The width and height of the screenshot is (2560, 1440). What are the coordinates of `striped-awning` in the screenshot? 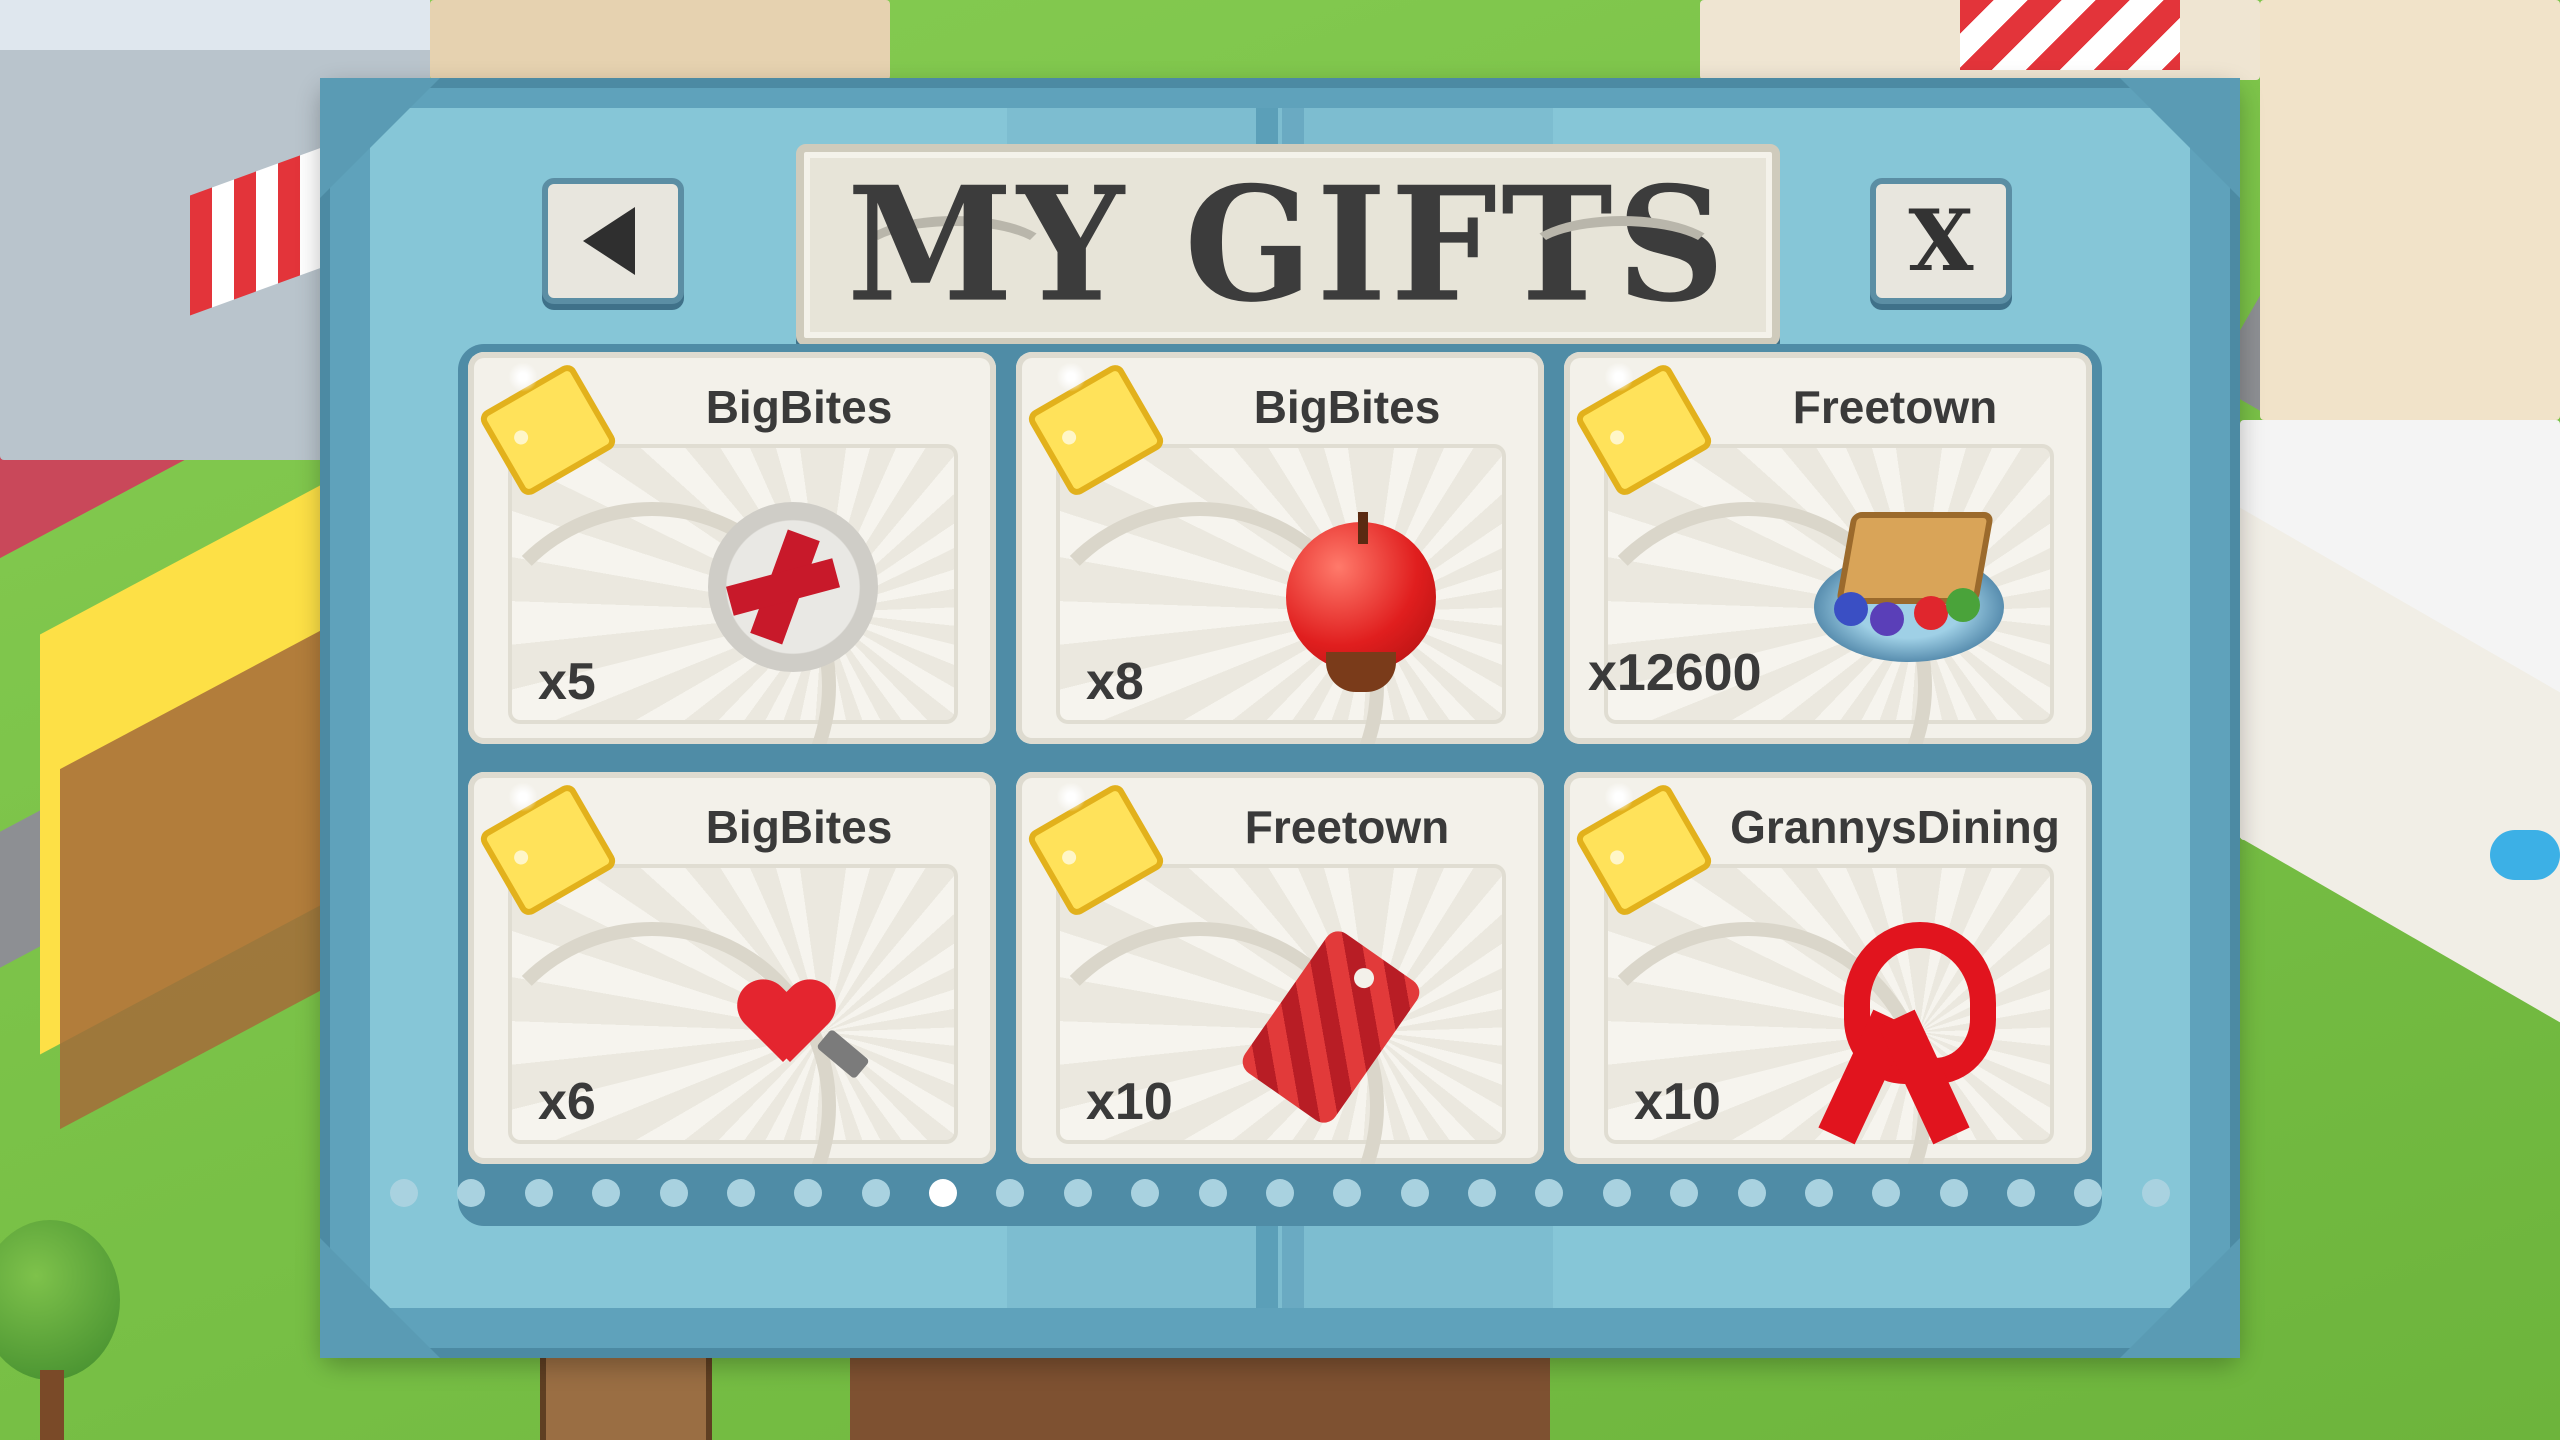 It's located at (2070, 35).